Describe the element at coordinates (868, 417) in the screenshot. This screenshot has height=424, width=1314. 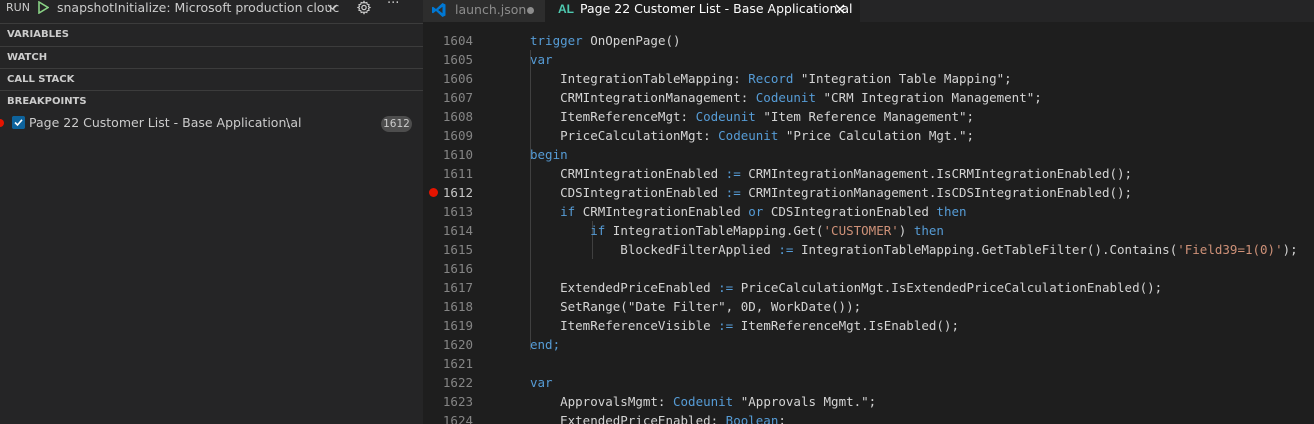
I see `code-line: 1624 ExtendedPriceEnabled: Boolean;` at that location.